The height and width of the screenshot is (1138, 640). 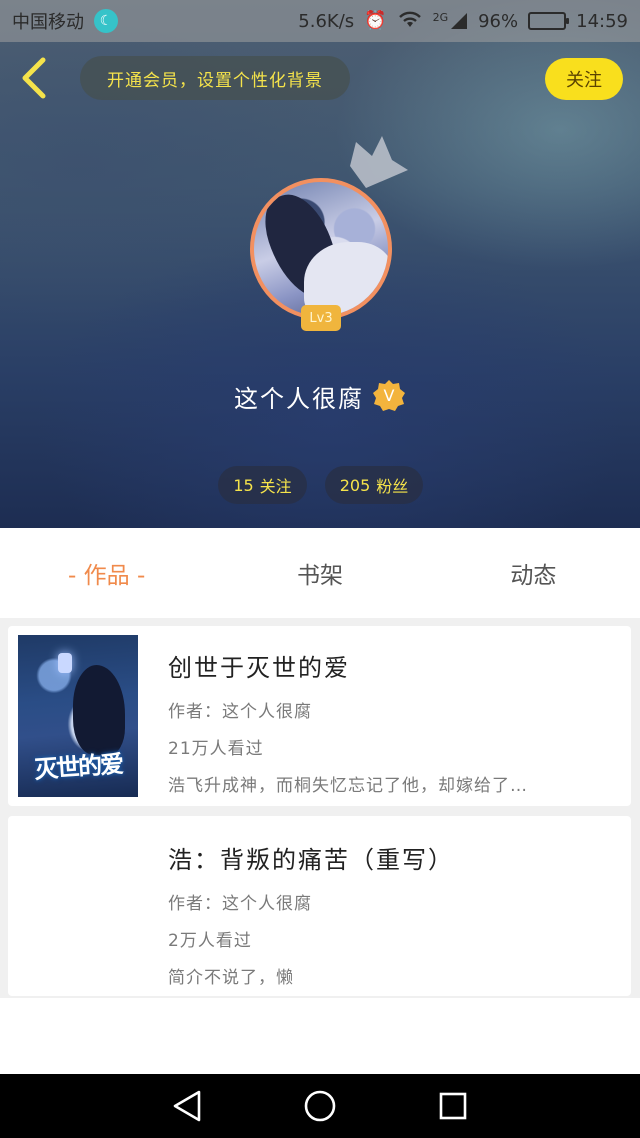 I want to click on following-count: 15, so click(x=243, y=485).